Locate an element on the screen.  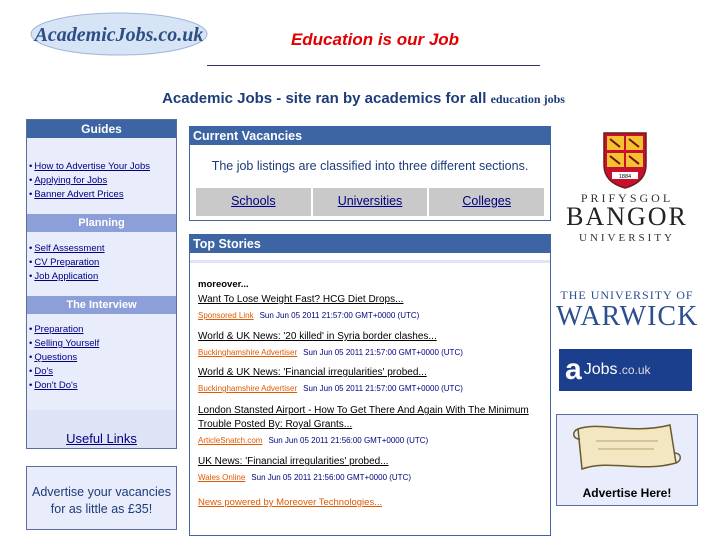
list-item: Job Application is located at coordinates (67, 277).